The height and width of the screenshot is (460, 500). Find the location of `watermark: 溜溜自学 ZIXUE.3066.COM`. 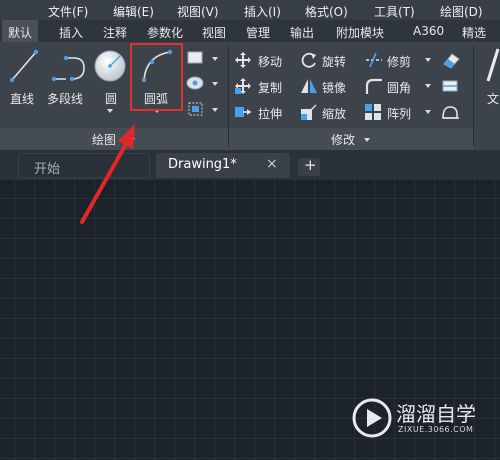

watermark: 溜溜自学 ZIXUE.3066.COM is located at coordinates (414, 420).